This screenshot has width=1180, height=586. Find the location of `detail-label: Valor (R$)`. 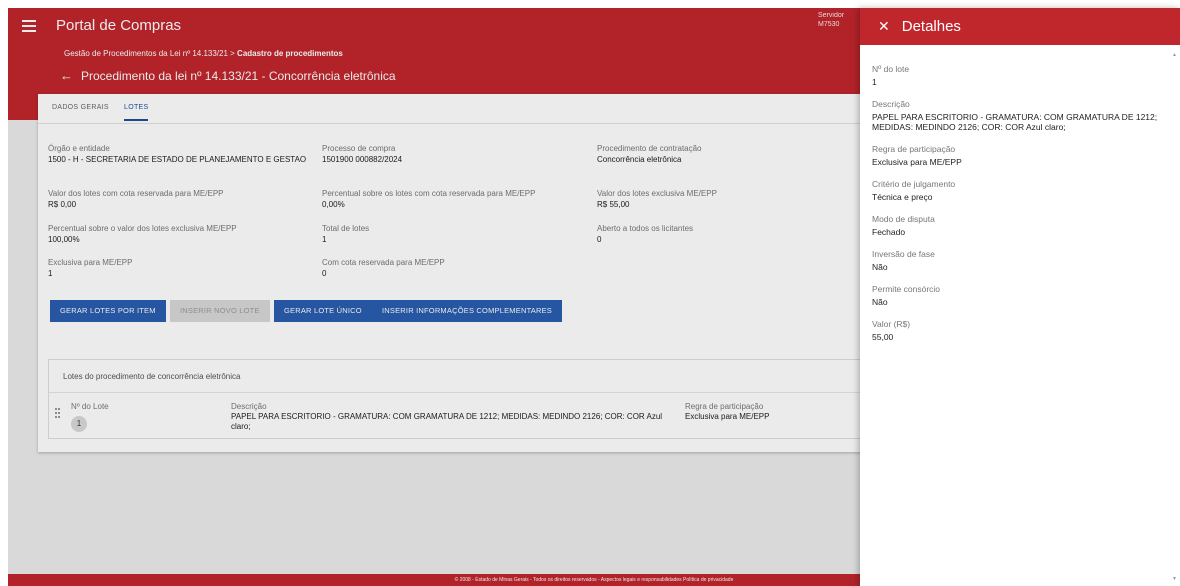

detail-label: Valor (R$) is located at coordinates (891, 324).